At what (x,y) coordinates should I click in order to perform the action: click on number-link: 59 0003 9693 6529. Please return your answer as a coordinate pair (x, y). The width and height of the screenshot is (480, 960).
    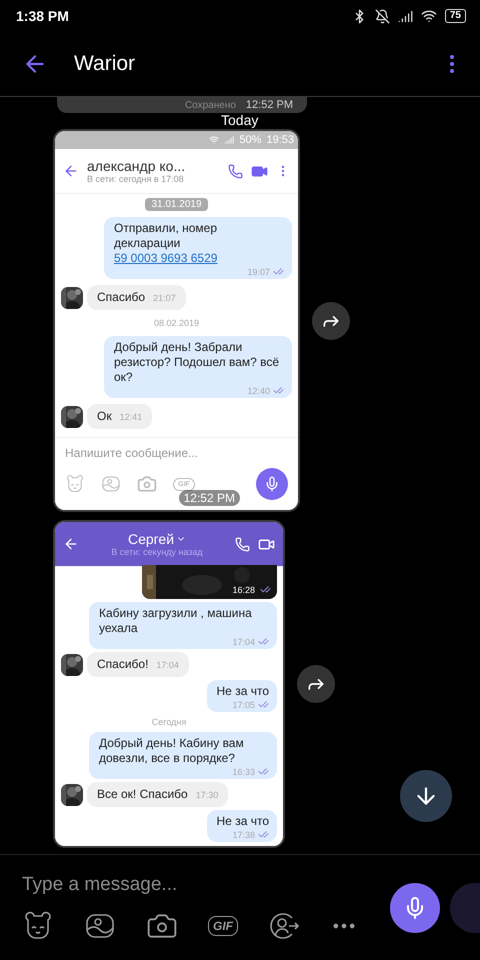
    Looking at the image, I should click on (166, 258).